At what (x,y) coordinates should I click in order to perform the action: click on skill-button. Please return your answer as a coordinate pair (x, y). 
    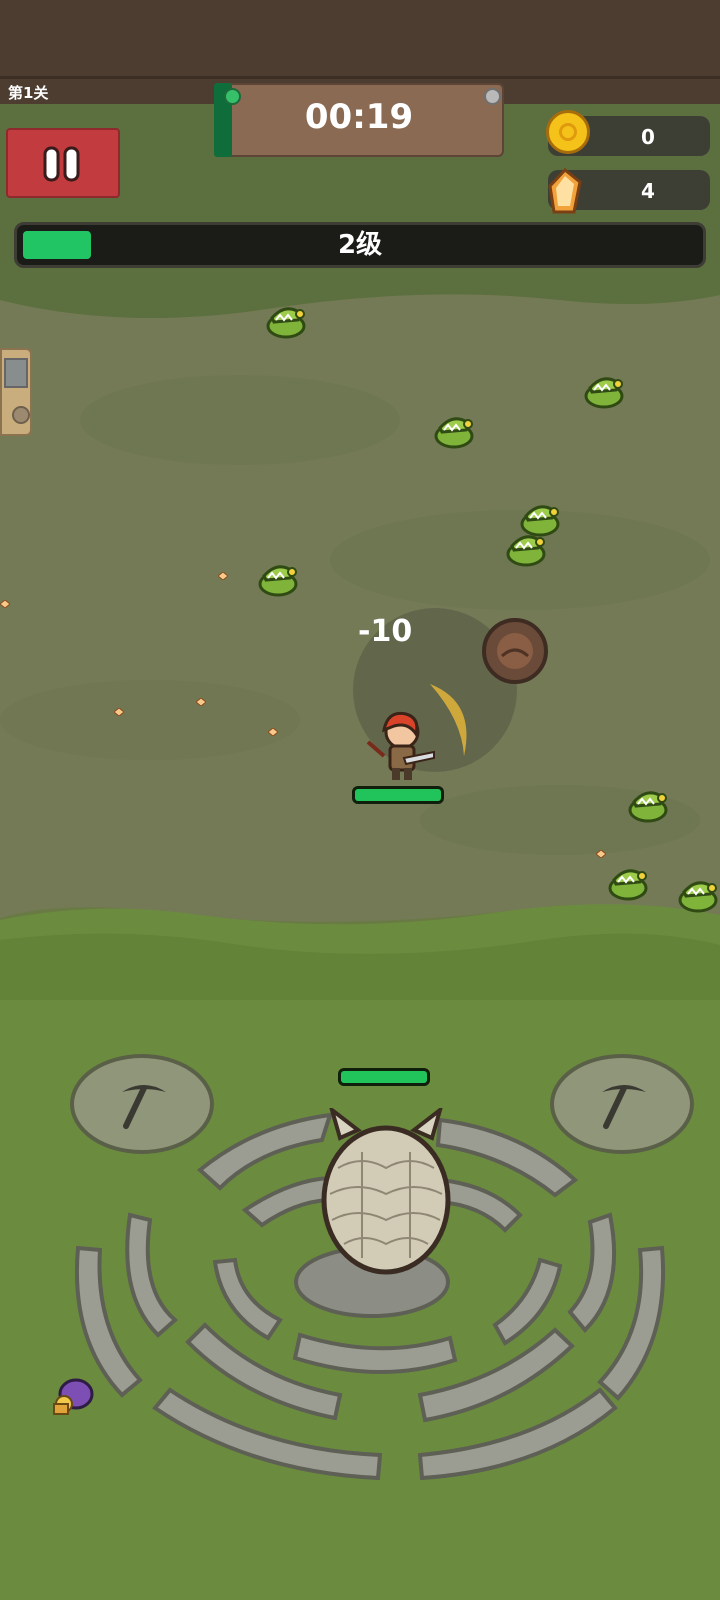
    Looking at the image, I should click on (515, 651).